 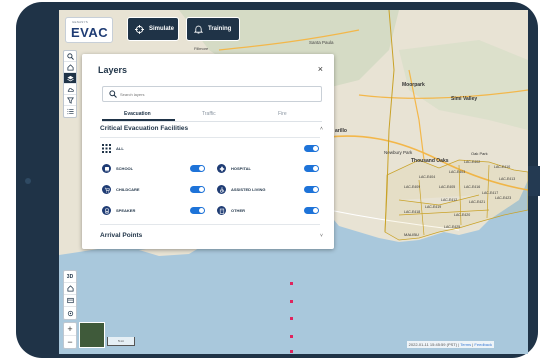 I want to click on layer-item-all: ALL, so click(x=113, y=148).